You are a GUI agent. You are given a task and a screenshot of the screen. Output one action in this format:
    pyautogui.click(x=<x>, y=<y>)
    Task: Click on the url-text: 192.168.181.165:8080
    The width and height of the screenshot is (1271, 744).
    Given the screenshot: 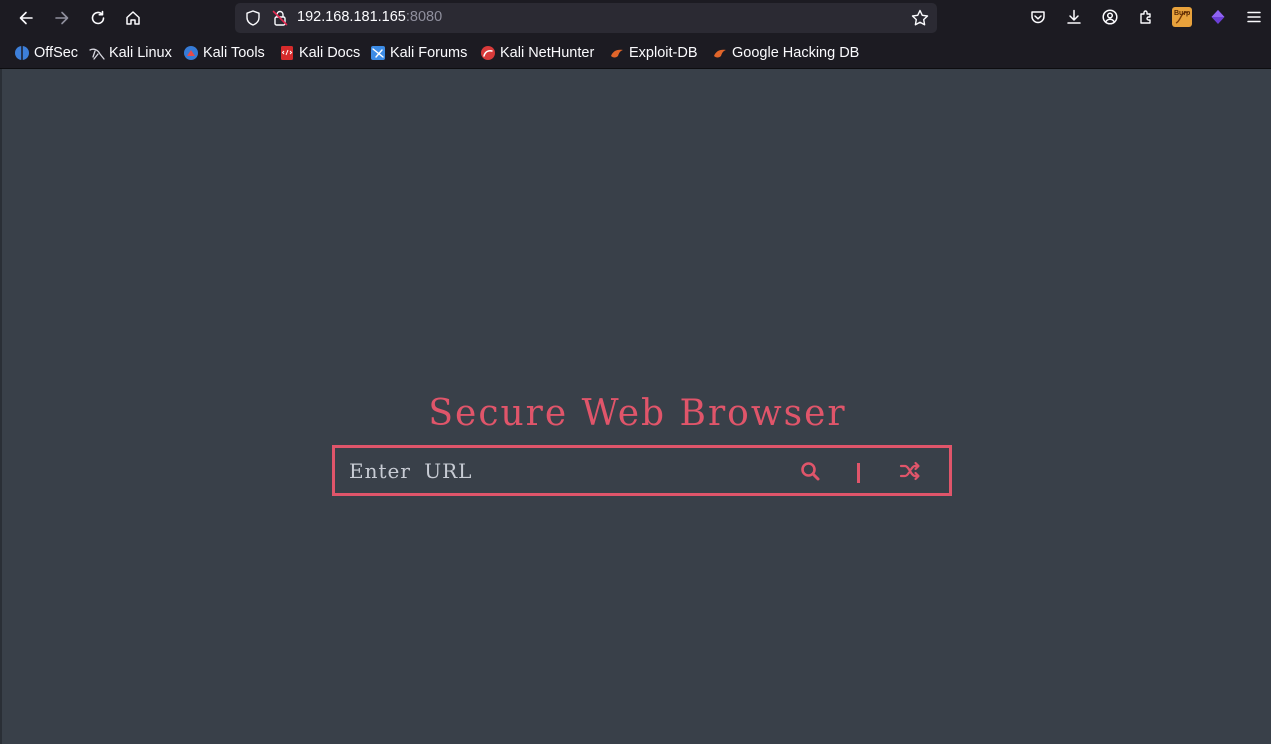 What is the action you would take?
    pyautogui.click(x=369, y=17)
    